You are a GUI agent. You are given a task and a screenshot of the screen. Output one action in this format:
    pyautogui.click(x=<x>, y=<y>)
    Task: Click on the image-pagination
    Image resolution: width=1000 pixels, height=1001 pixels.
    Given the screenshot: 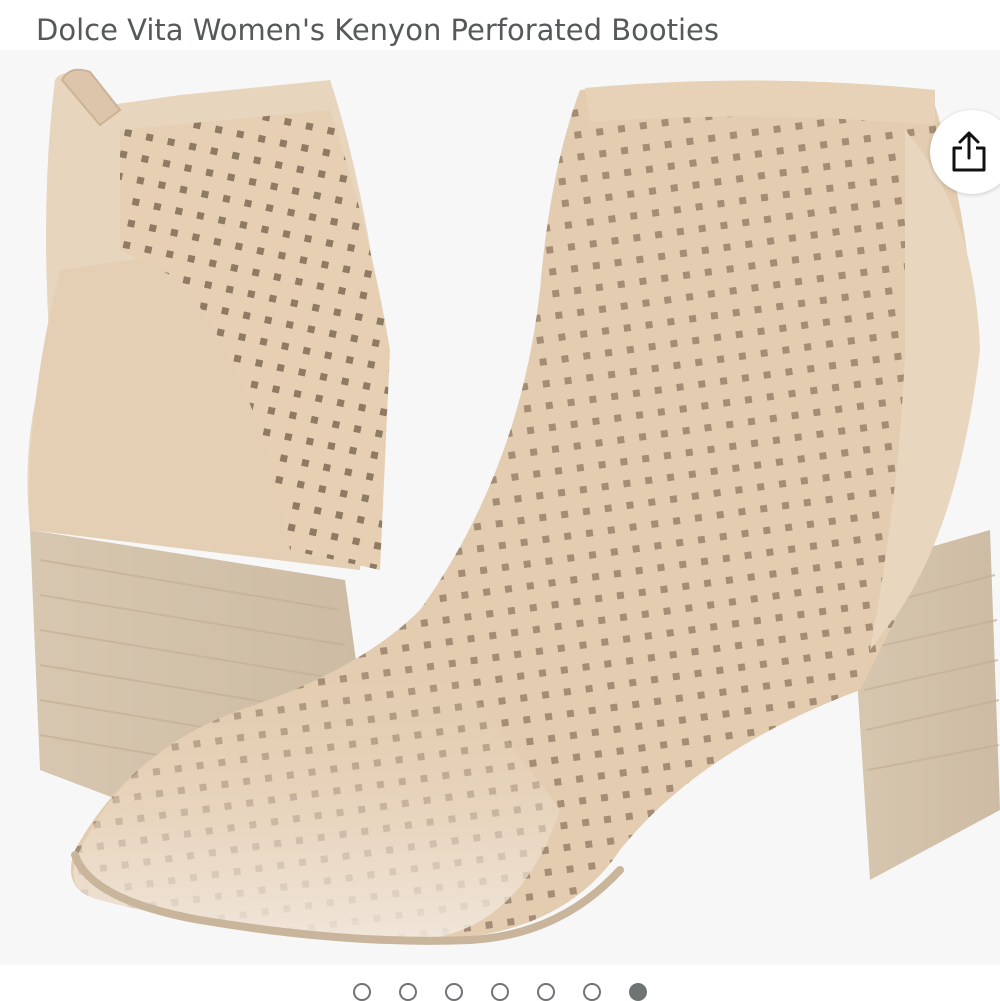 What is the action you would take?
    pyautogui.click(x=500, y=989)
    